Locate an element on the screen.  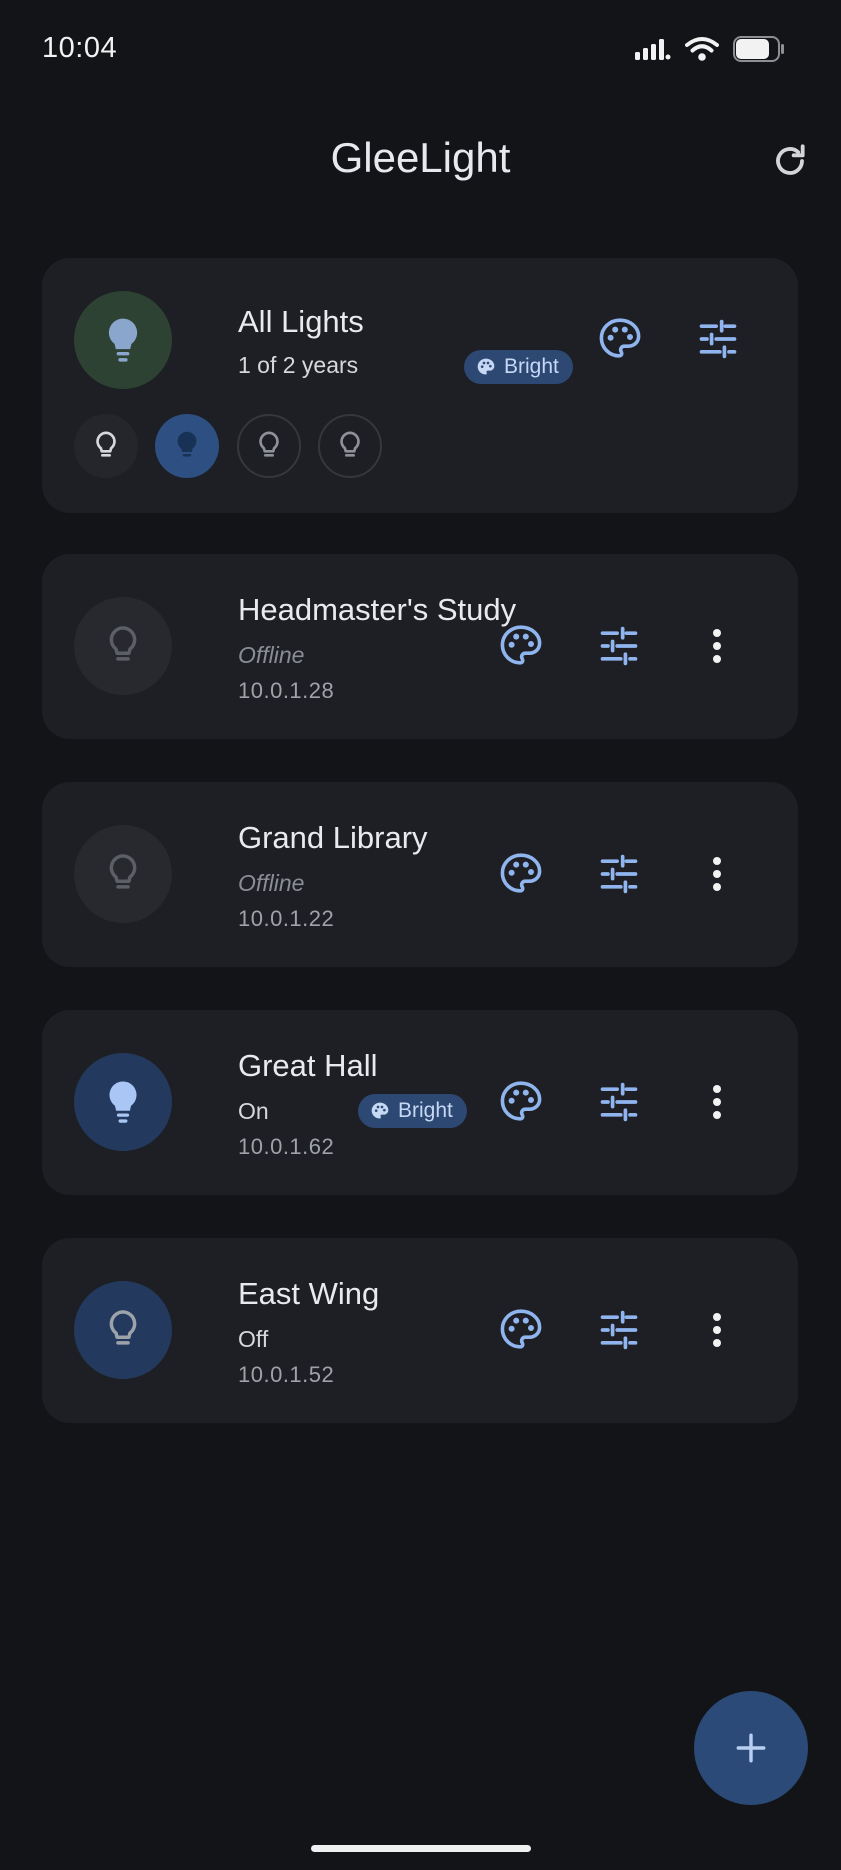
device-ip: 10.0.1.28 is located at coordinates (286, 690).